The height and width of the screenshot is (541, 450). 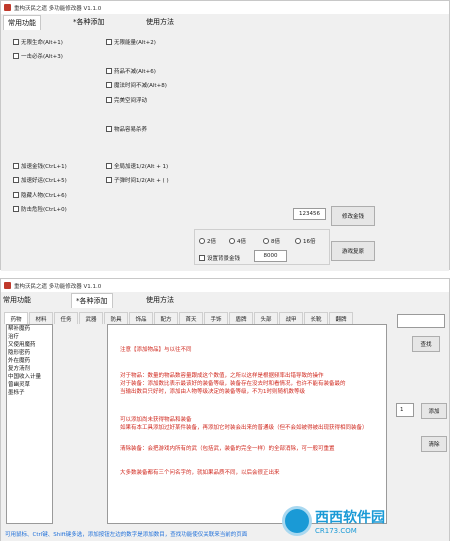 I want to click on tab-armor: 防具, so click(x=116, y=318).